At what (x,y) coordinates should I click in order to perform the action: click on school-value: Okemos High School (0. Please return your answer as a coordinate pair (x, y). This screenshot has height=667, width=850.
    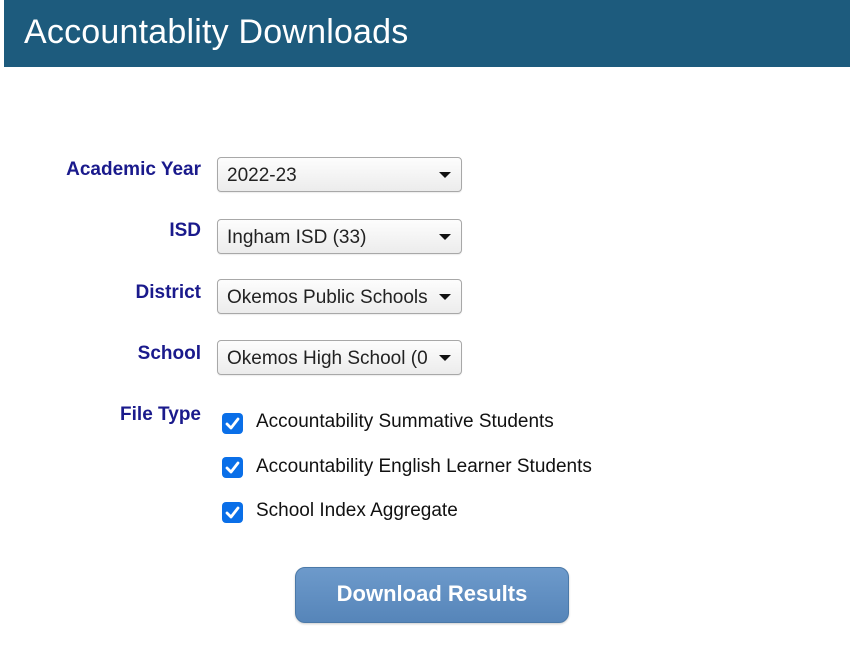
    Looking at the image, I should click on (327, 358).